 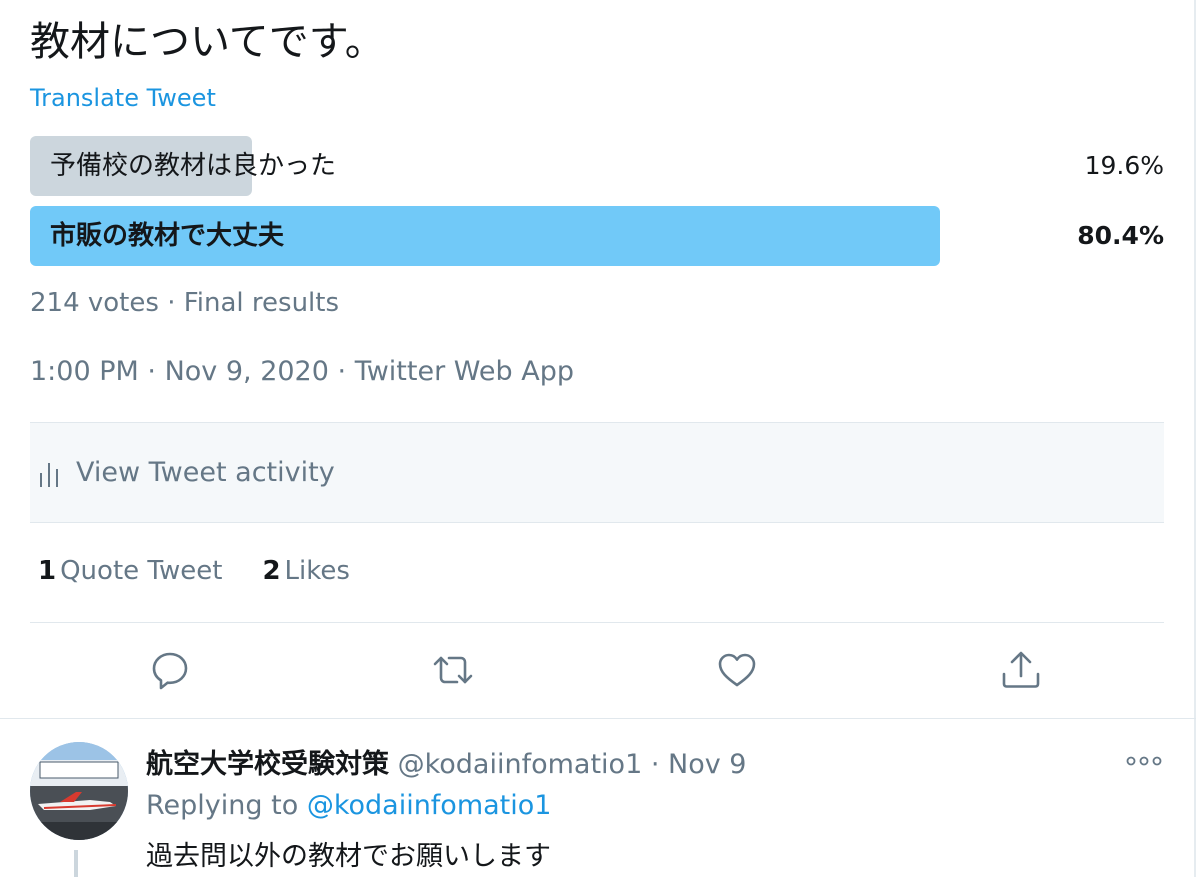 What do you see at coordinates (76, 863) in the screenshot?
I see `thread-line` at bounding box center [76, 863].